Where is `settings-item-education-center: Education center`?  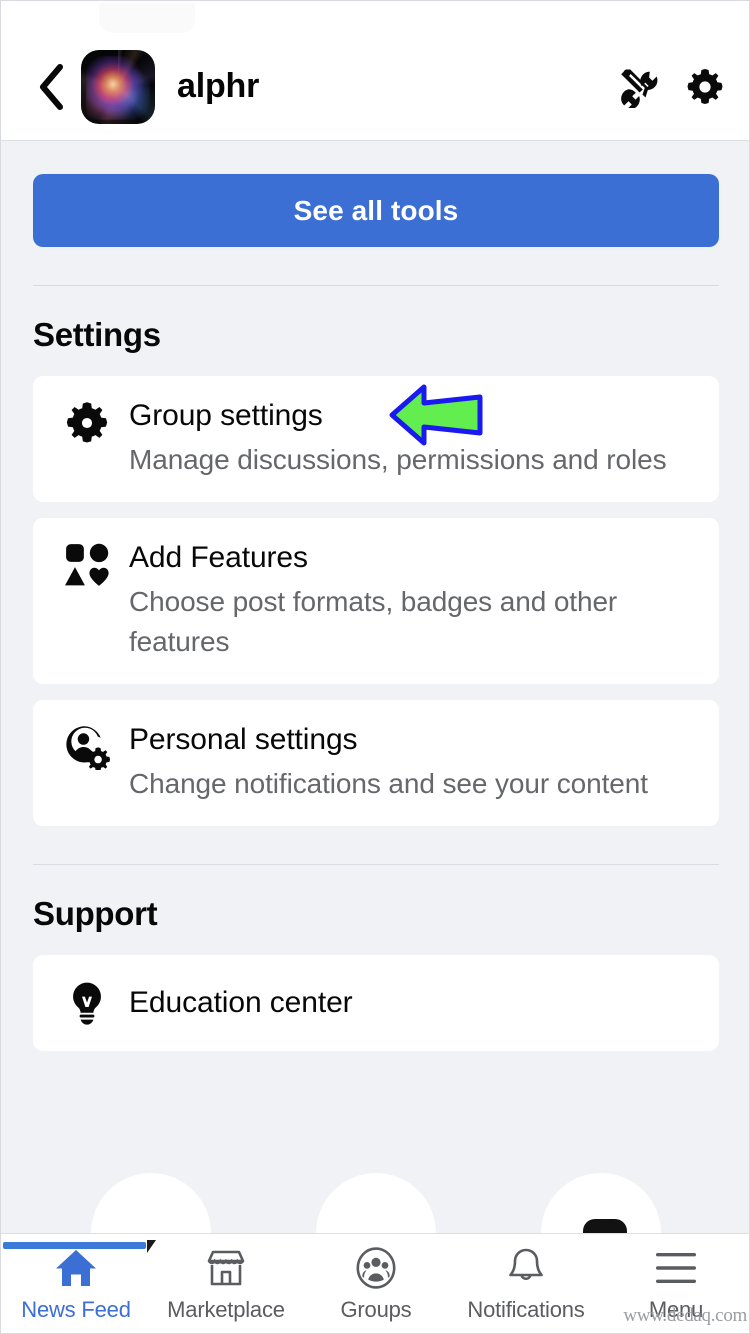 settings-item-education-center: Education center is located at coordinates (376, 1003).